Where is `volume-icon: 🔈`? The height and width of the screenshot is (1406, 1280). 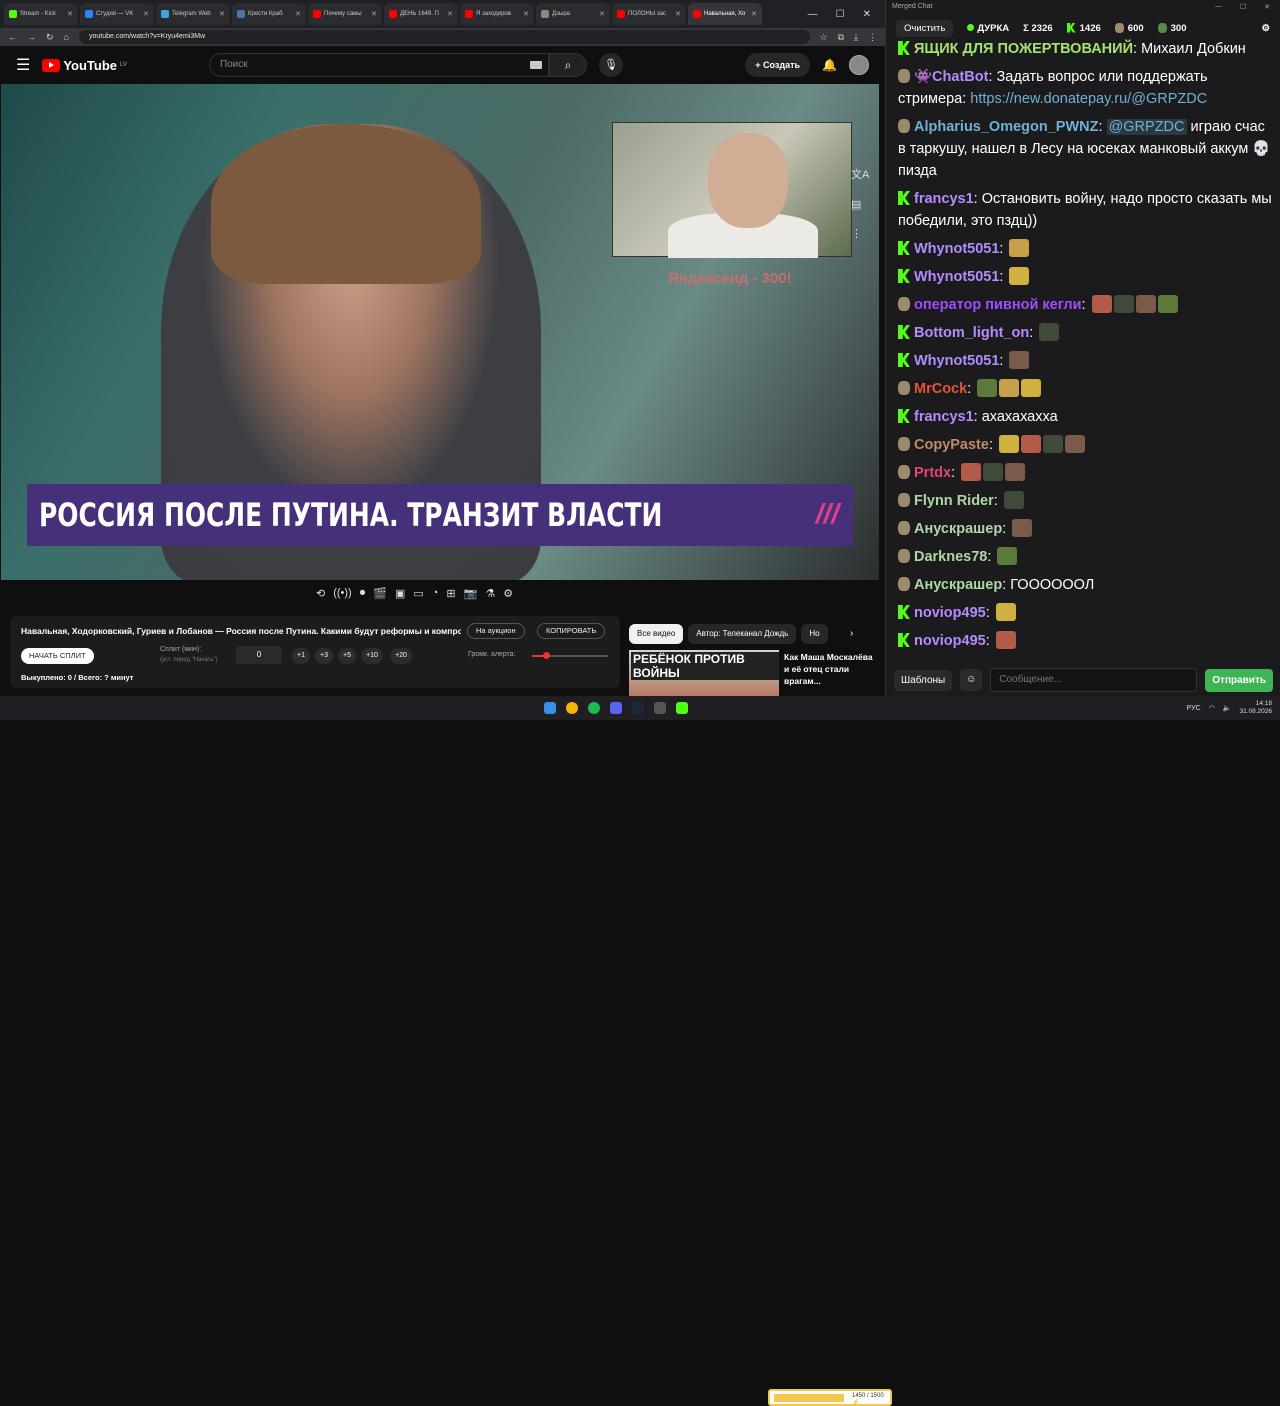 volume-icon: 🔈 is located at coordinates (1227, 708).